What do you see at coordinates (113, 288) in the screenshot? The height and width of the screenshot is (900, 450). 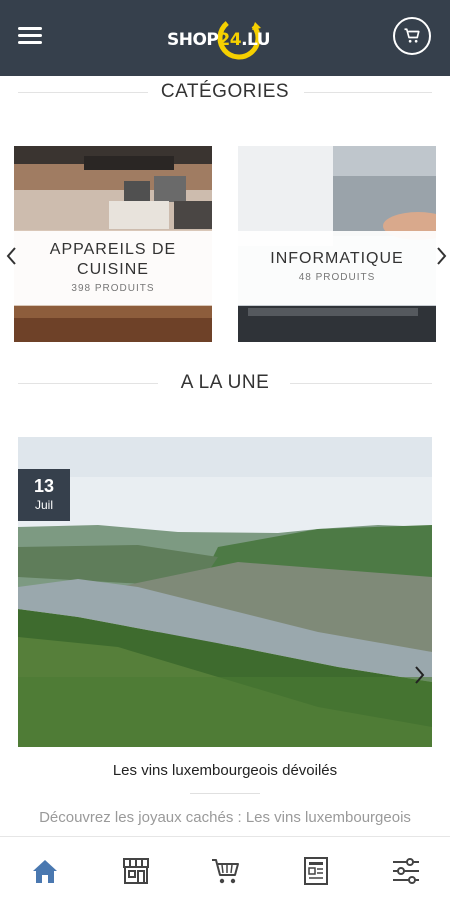 I see `category-count: 398 PRODUITS` at bounding box center [113, 288].